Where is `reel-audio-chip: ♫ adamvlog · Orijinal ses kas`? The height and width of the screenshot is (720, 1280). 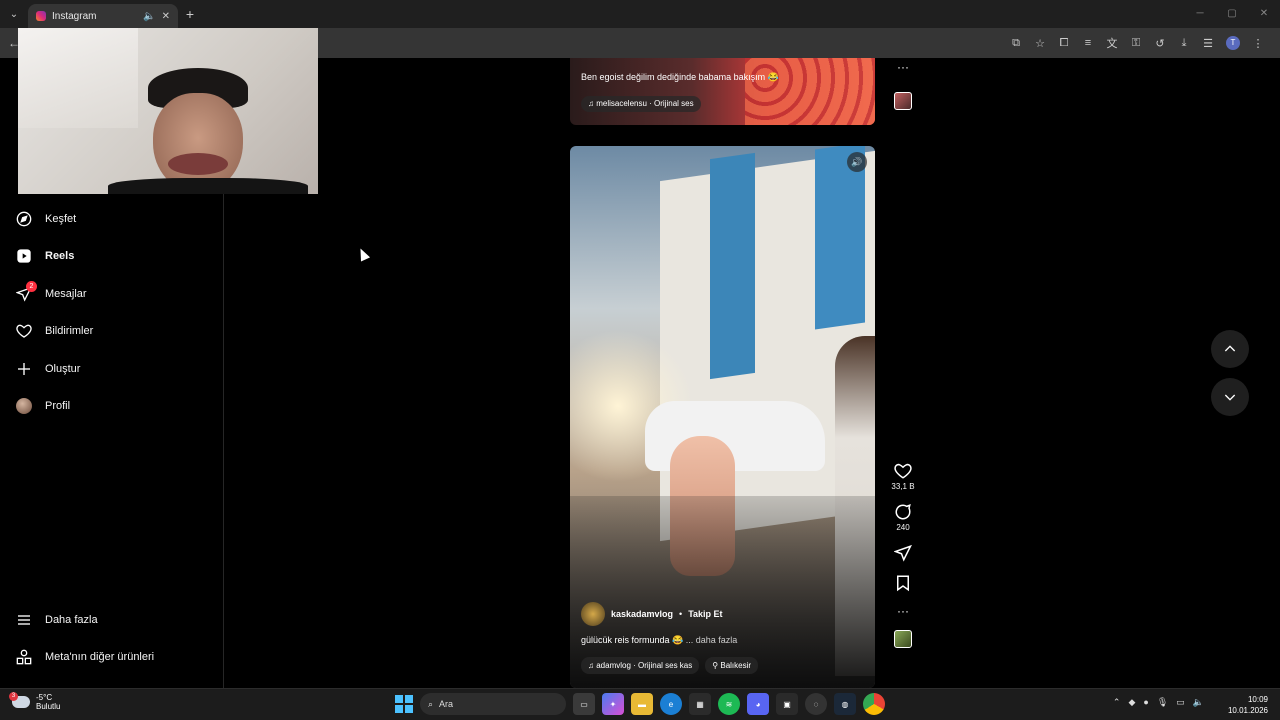
reel-audio-chip: ♫ adamvlog · Orijinal ses kas is located at coordinates (640, 665).